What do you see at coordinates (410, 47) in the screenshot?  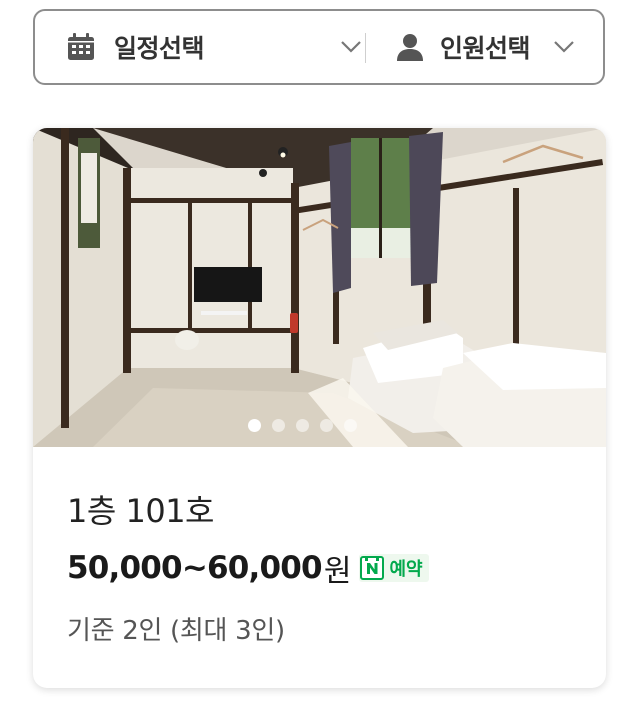 I see `person-icon` at bounding box center [410, 47].